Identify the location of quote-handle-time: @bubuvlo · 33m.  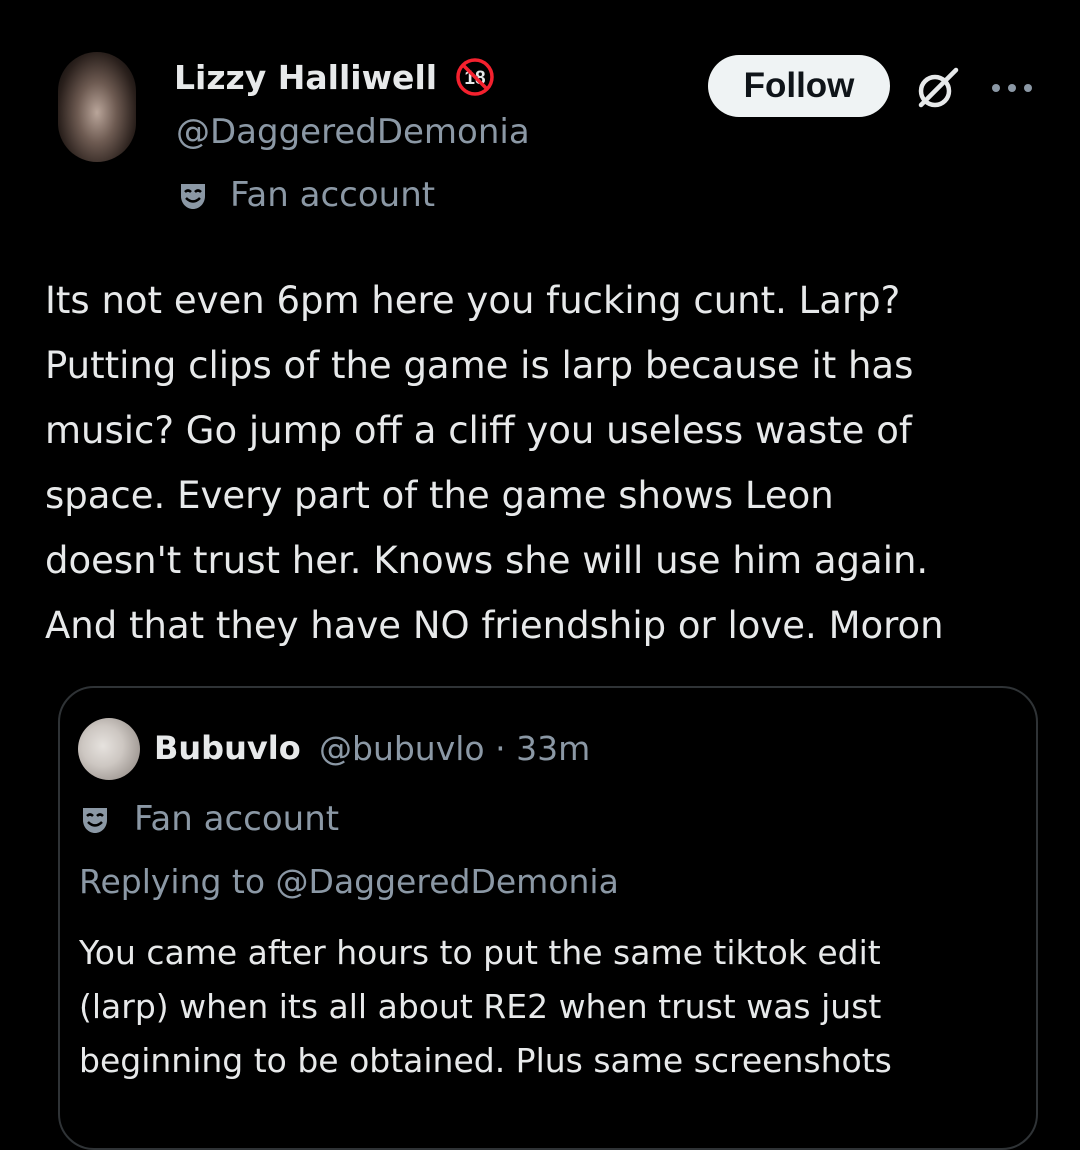
(455, 748).